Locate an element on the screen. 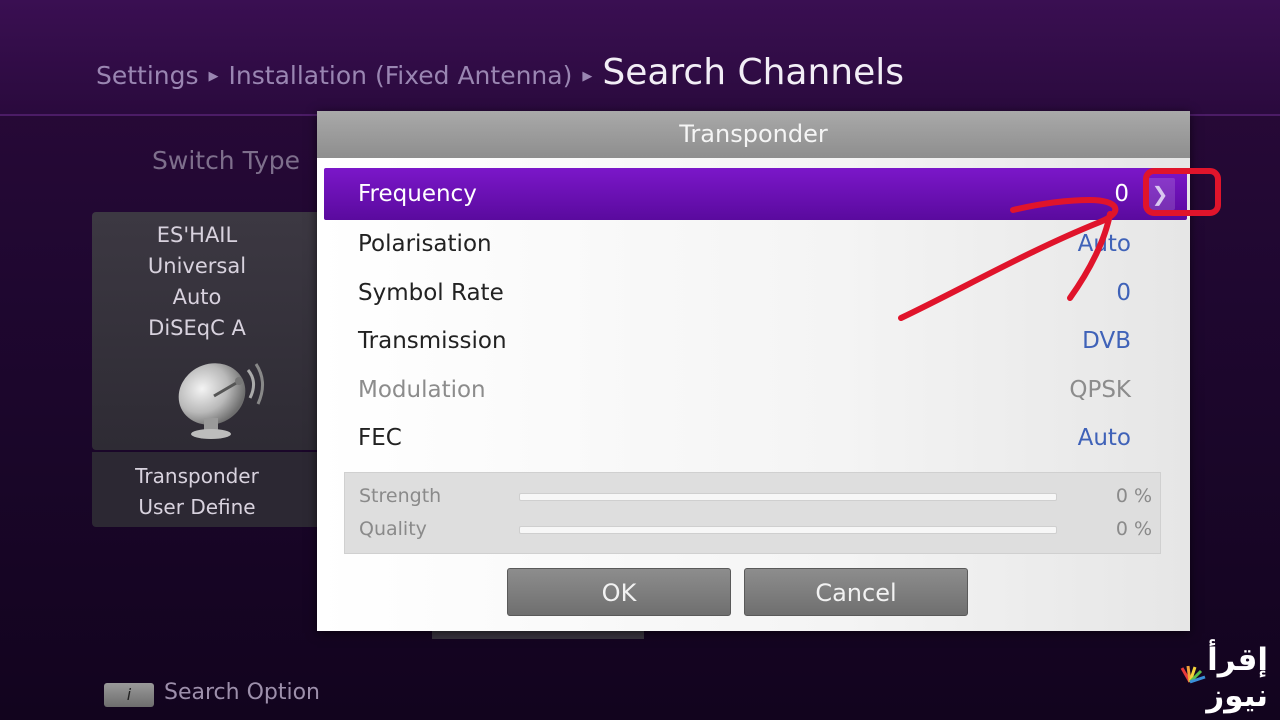  signal-quality-row: Quality 0 % is located at coordinates (752, 529).